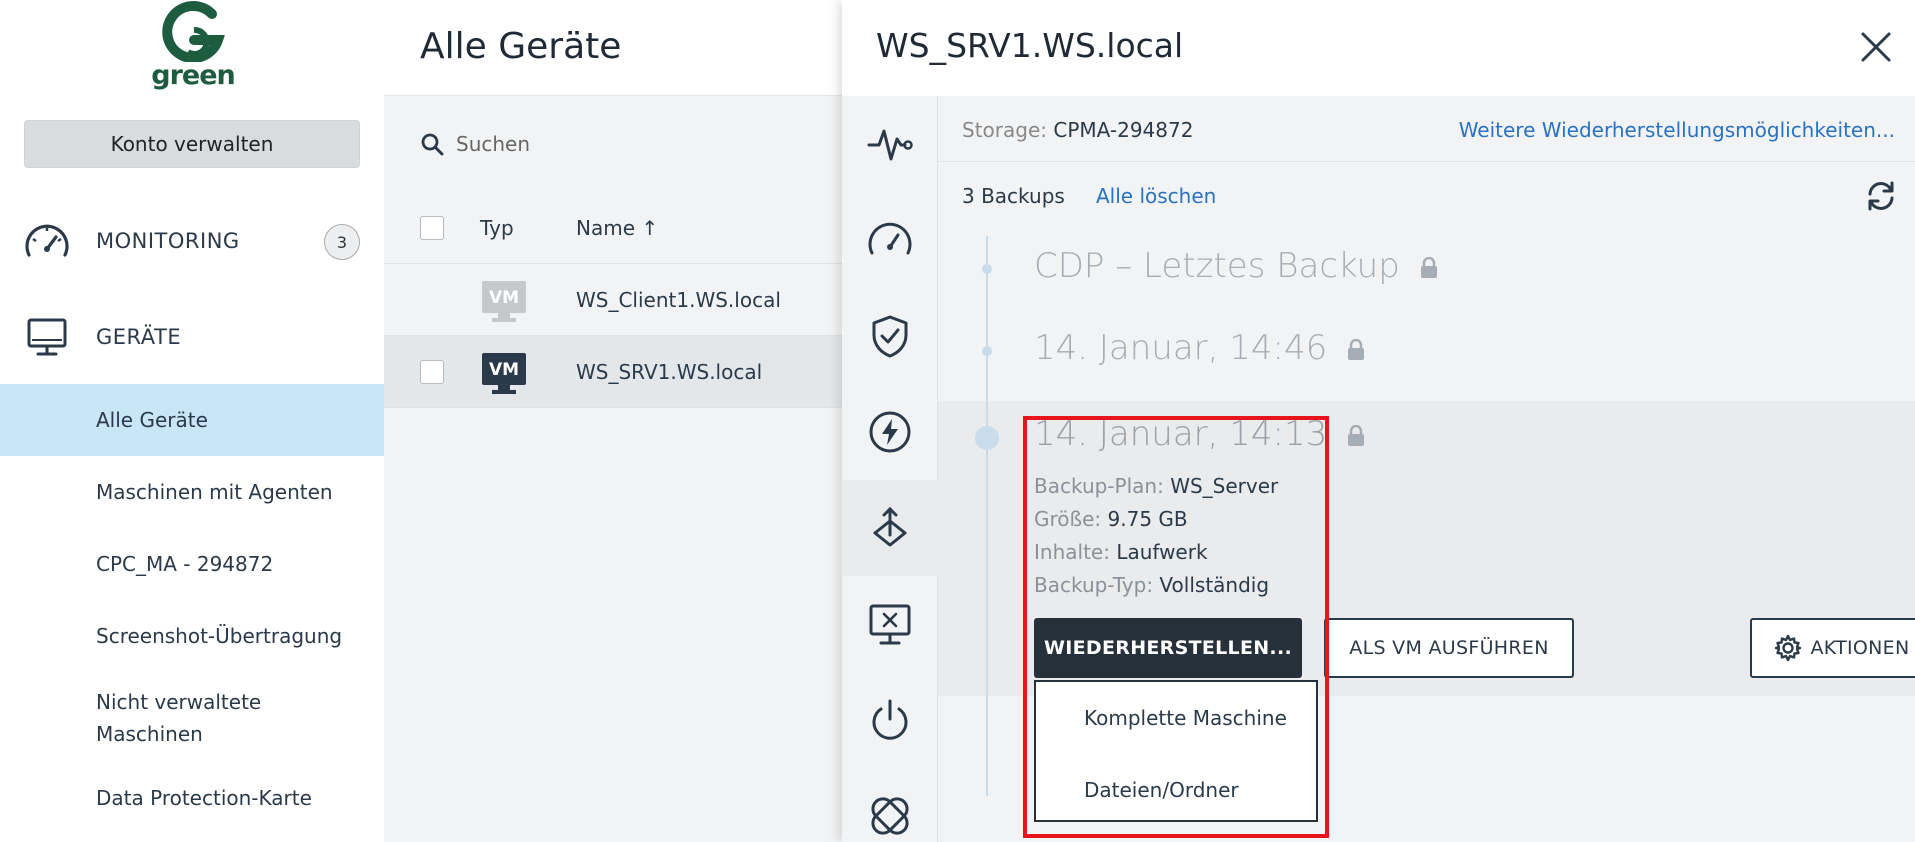  Describe the element at coordinates (617, 228) in the screenshot. I see `column-header-name: Name ↑` at that location.